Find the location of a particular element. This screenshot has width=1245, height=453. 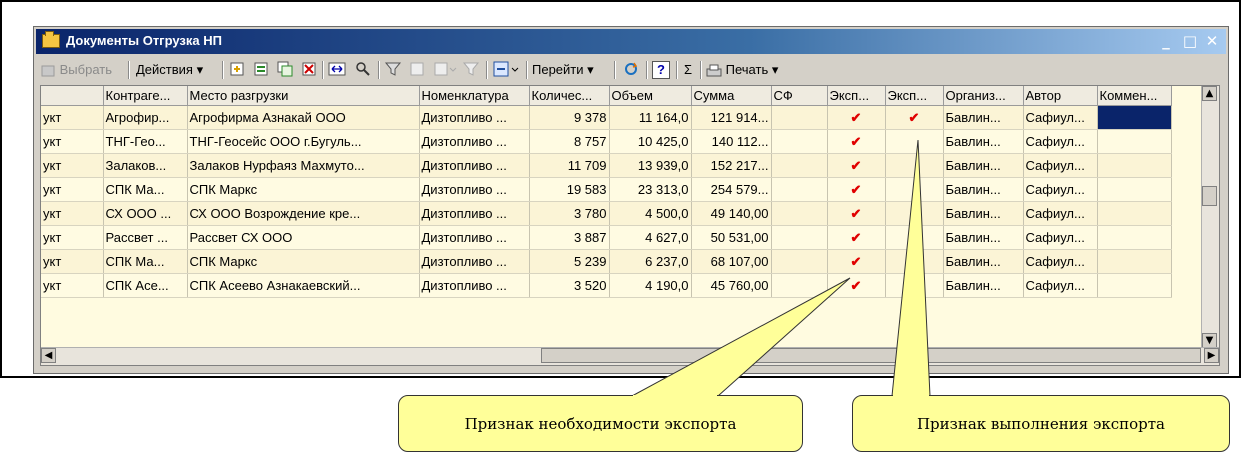

callout-need-export-text: Признак необходимости экспорта is located at coordinates (600, 423).